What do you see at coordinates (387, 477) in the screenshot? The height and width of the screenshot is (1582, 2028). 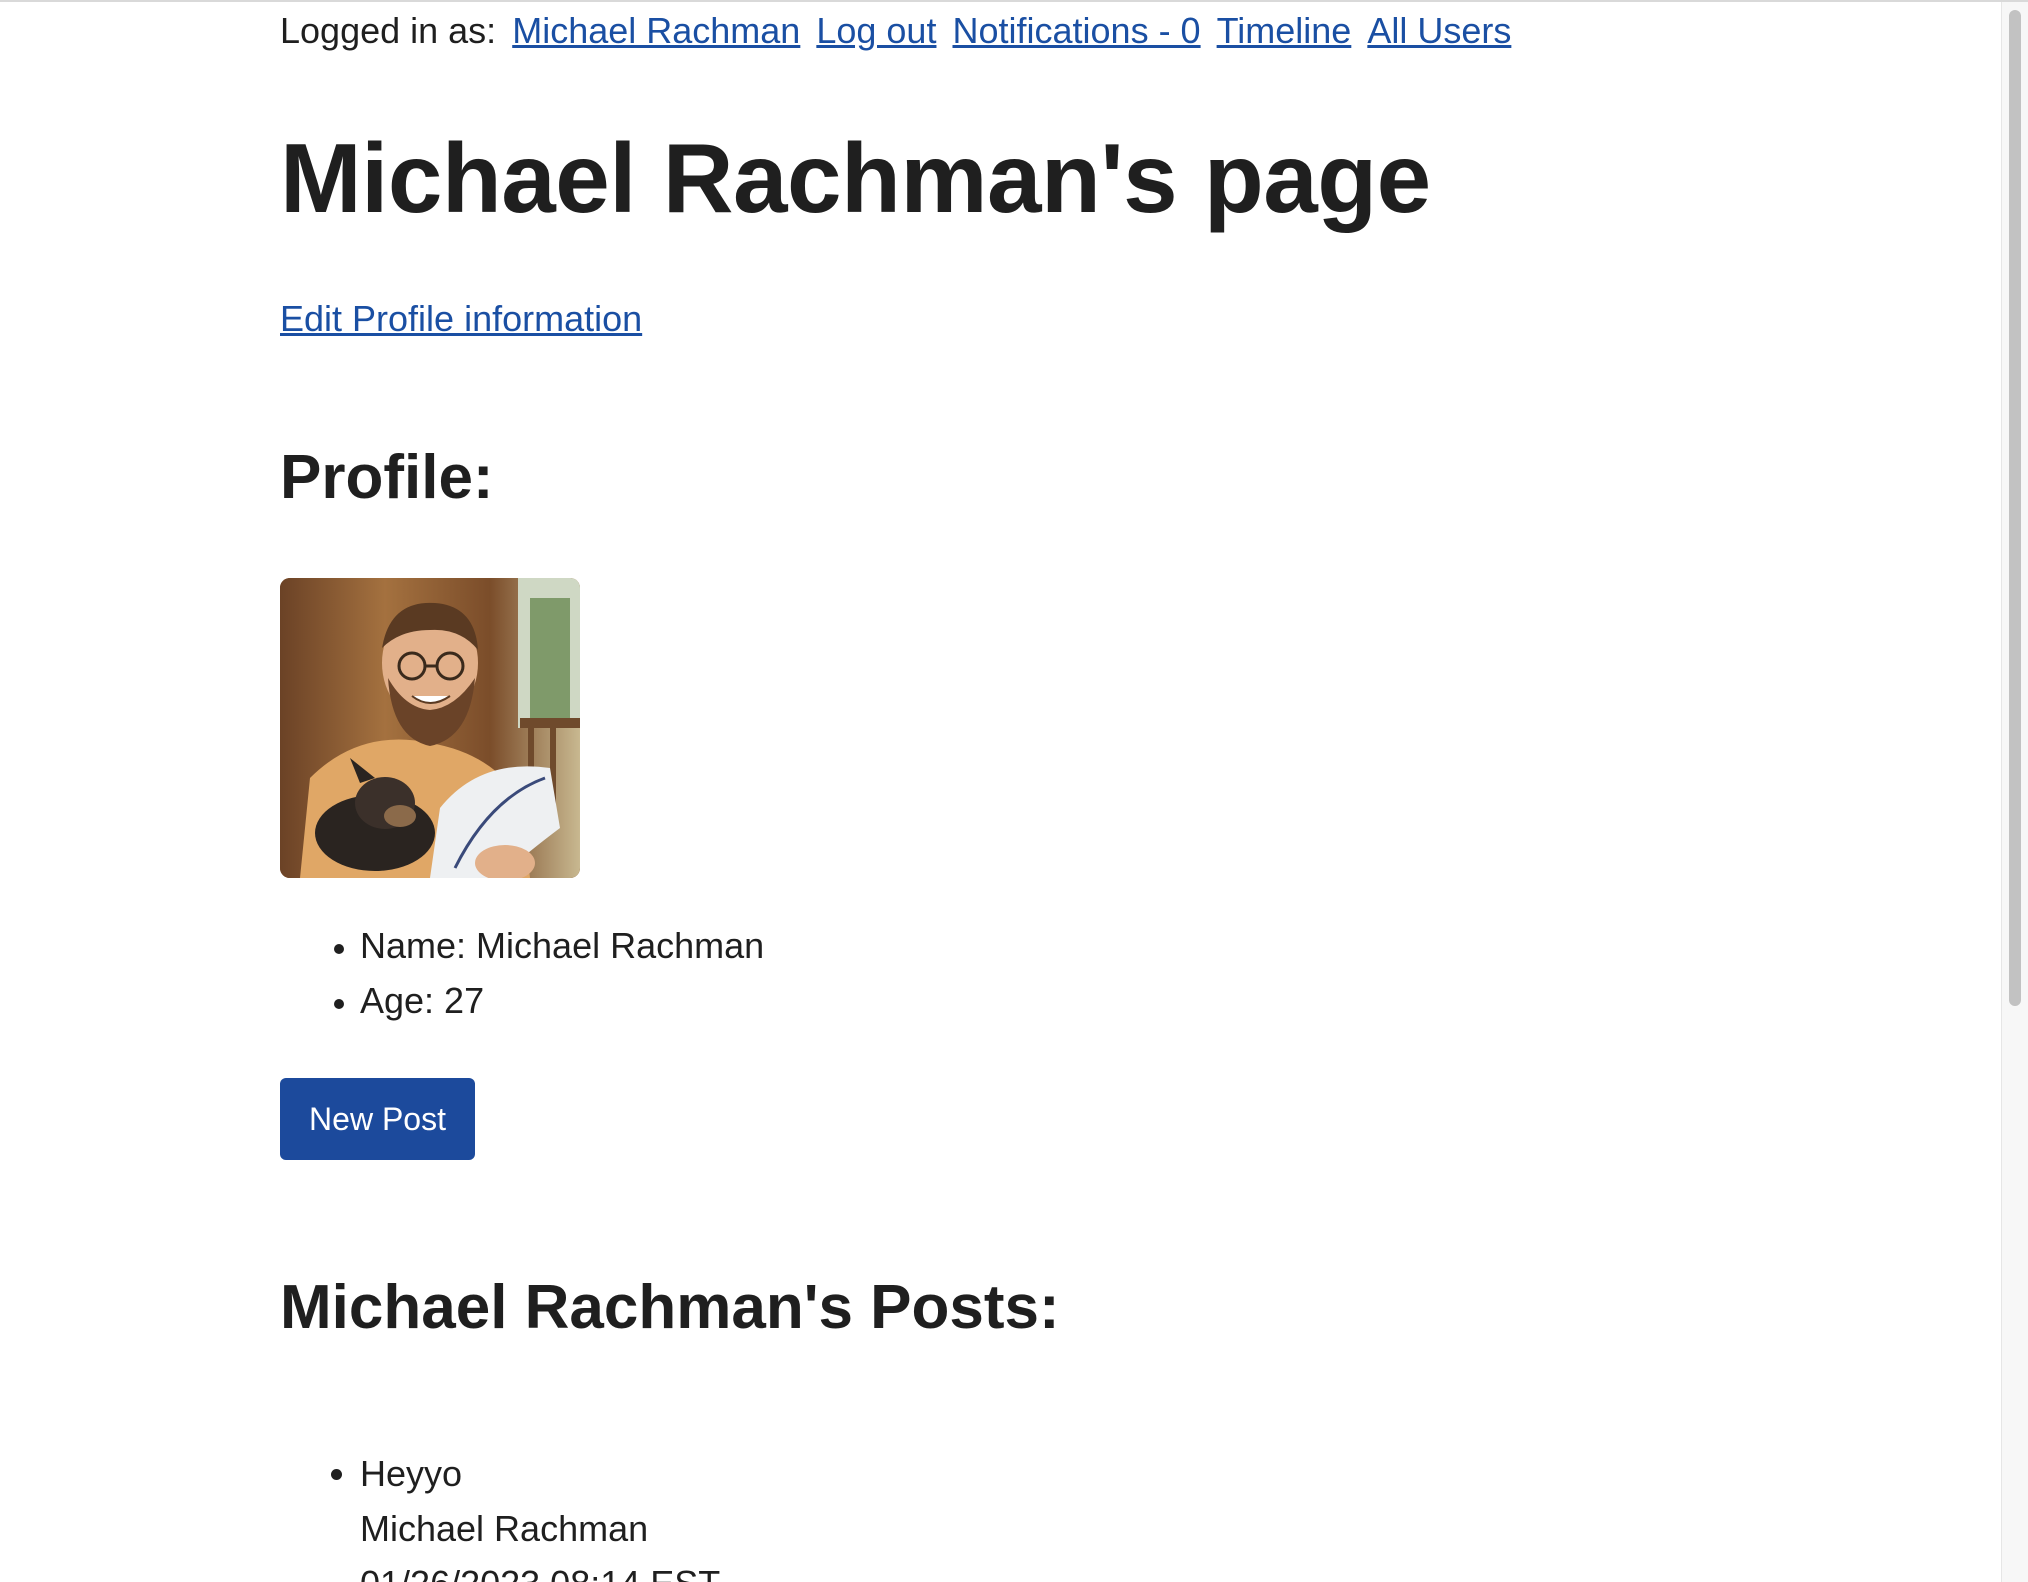 I see `profile-heading: Profile:` at bounding box center [387, 477].